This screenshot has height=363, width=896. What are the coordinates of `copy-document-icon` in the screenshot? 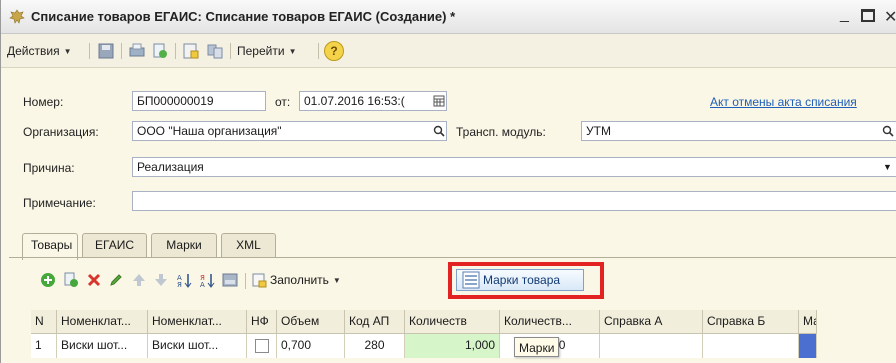 It's located at (160, 51).